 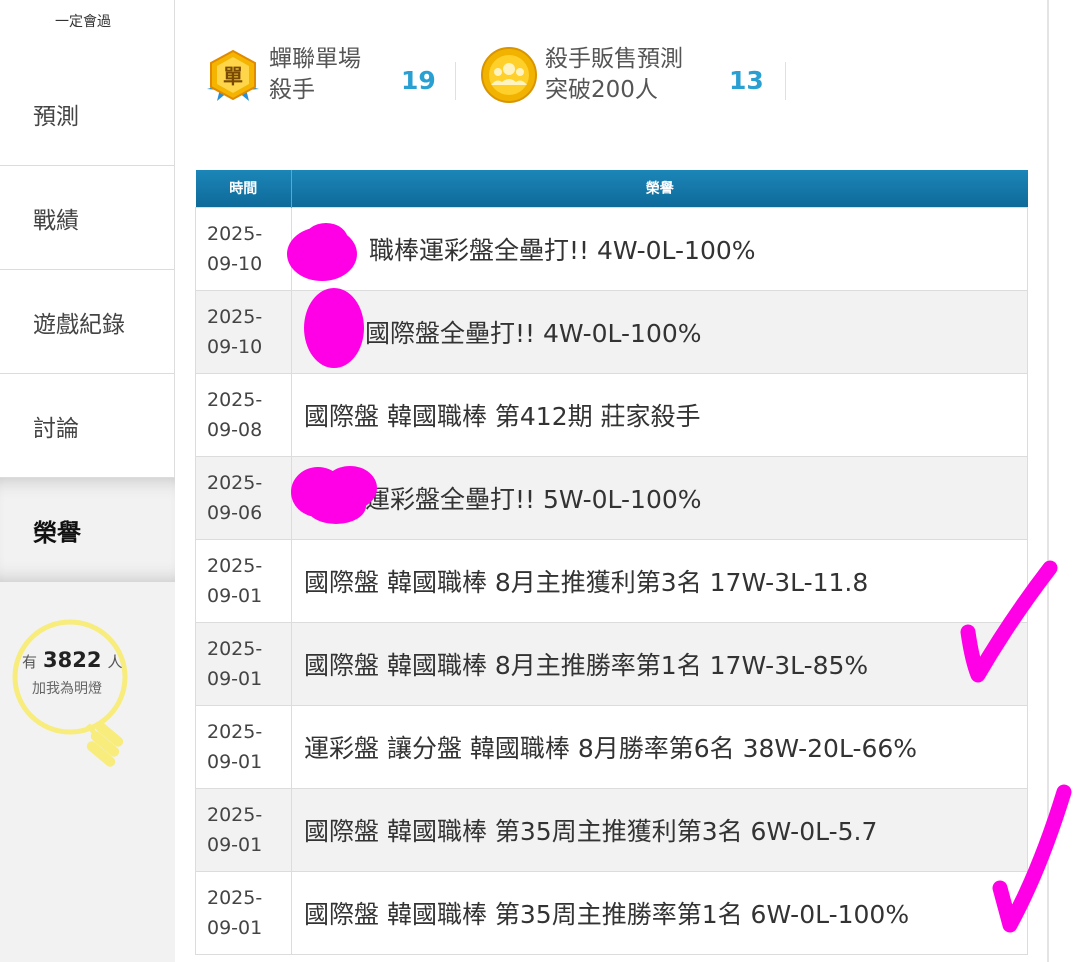 What do you see at coordinates (83, 22) in the screenshot?
I see `user-name: 一定會過` at bounding box center [83, 22].